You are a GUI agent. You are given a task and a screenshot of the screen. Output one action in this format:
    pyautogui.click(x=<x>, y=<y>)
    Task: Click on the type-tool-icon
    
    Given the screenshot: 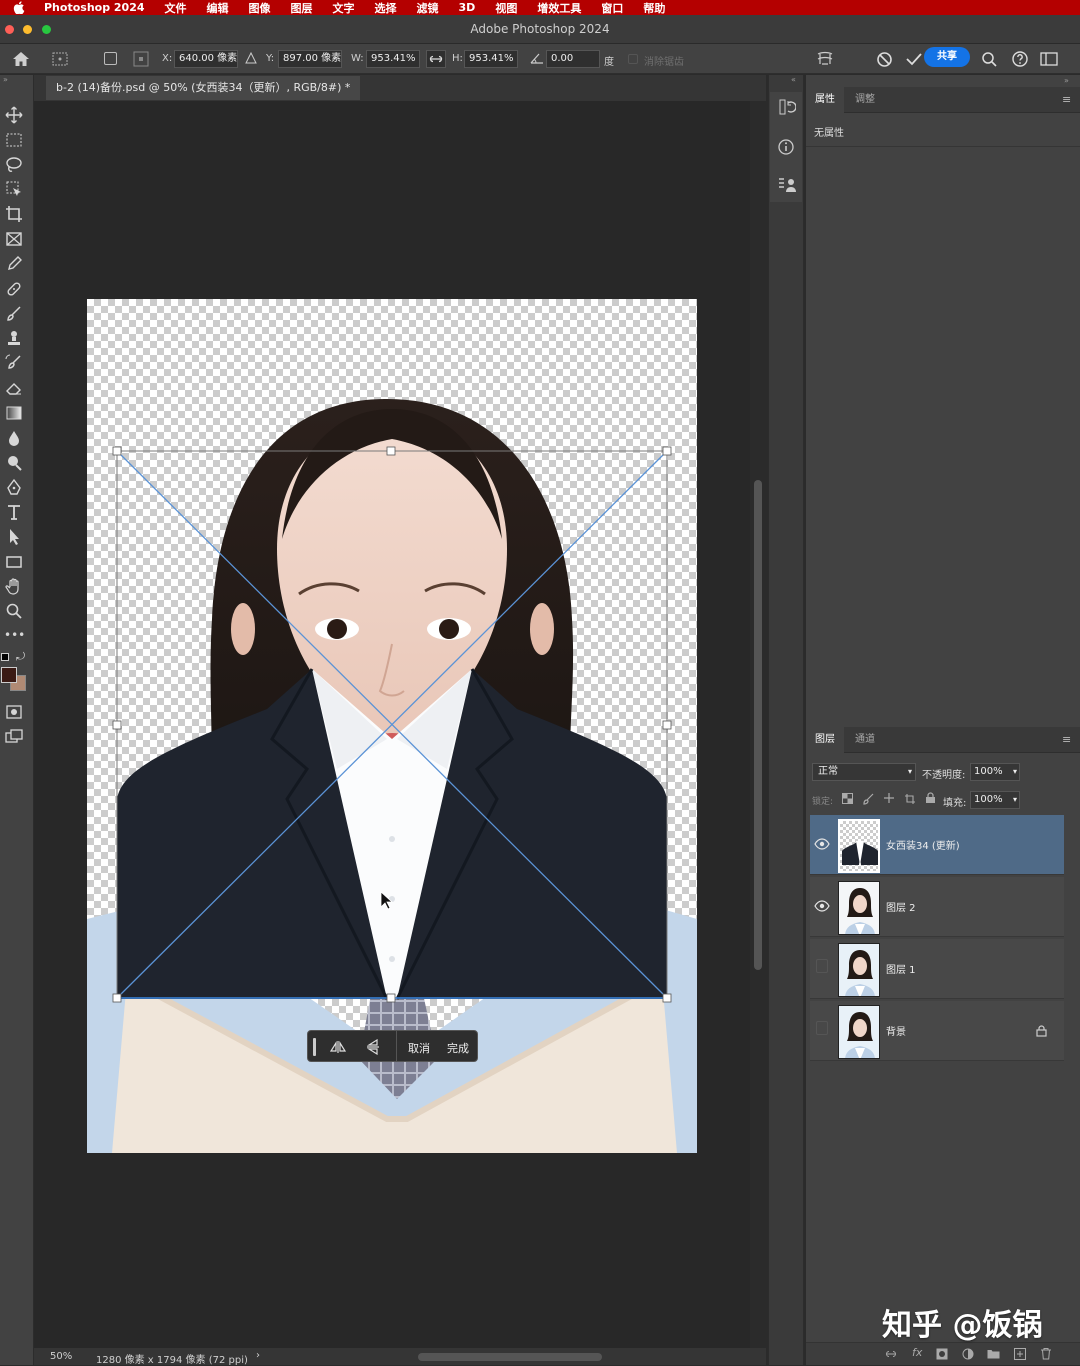 What is the action you would take?
    pyautogui.click(x=14, y=512)
    